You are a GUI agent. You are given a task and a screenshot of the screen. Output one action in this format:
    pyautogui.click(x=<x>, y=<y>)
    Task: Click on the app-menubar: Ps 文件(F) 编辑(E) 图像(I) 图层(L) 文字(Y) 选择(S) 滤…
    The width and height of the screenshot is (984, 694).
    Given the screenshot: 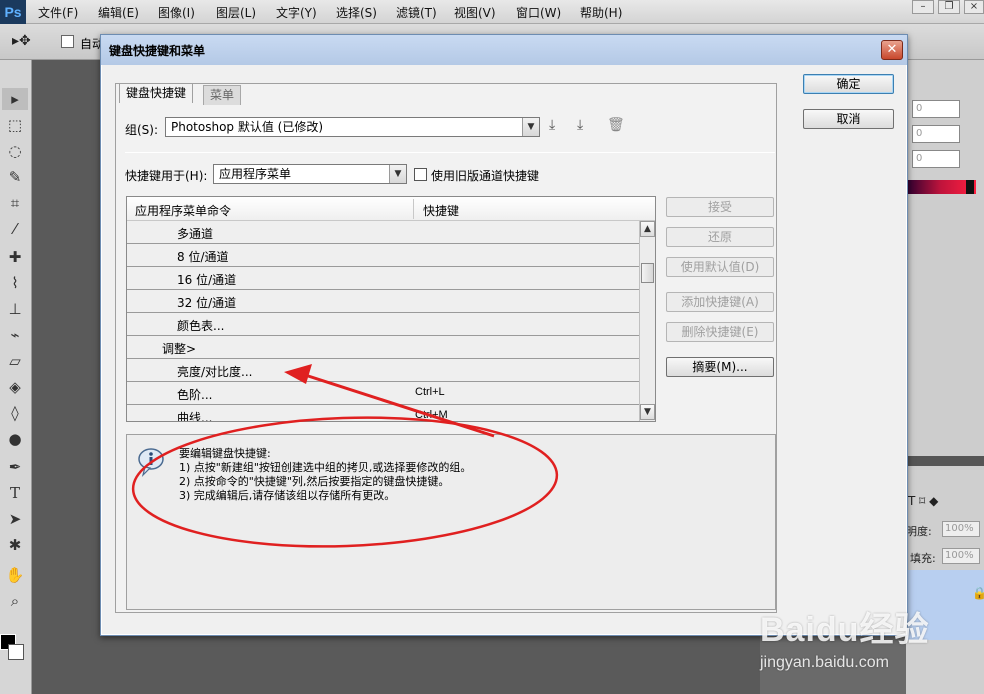 What is the action you would take?
    pyautogui.click(x=492, y=12)
    